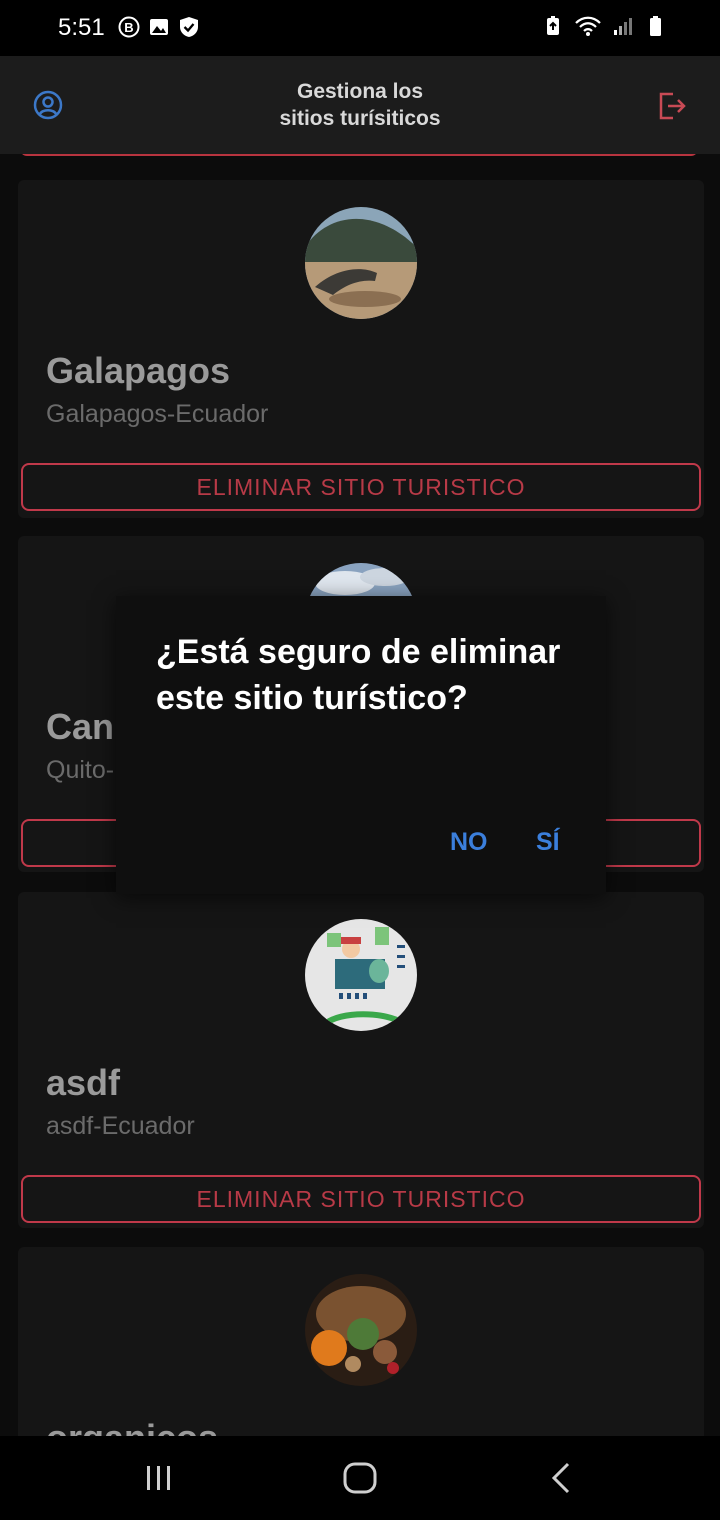 Image resolution: width=720 pixels, height=1520 pixels. Describe the element at coordinates (80, 726) in the screenshot. I see `site-name: Can` at that location.